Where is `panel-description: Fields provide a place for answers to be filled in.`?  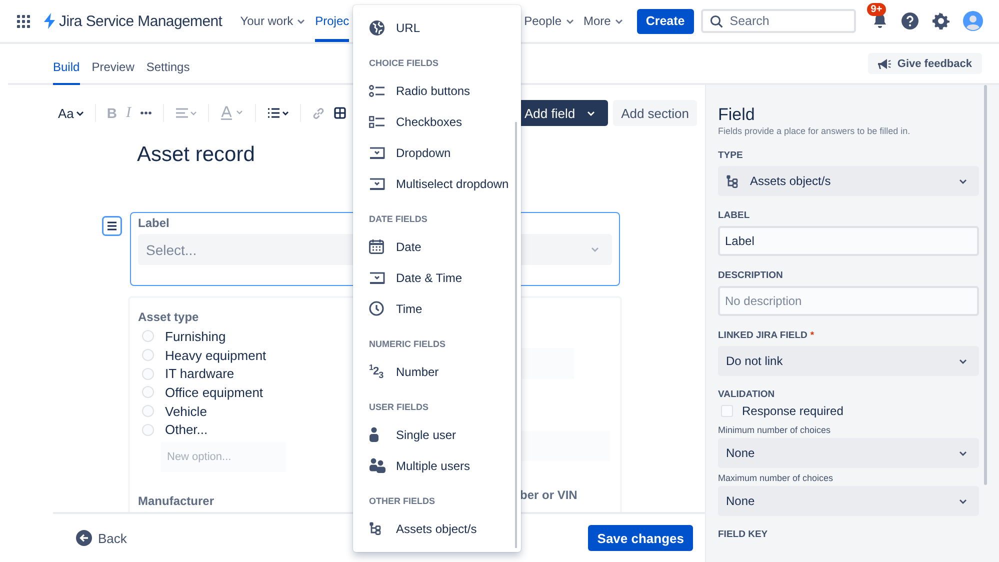
panel-description: Fields provide a place for answers to be filled in. is located at coordinates (815, 131).